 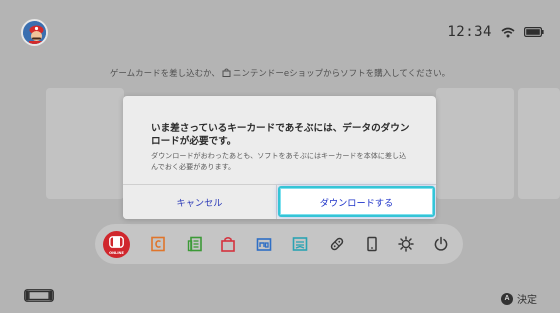 I want to click on dialog-title: いま差さっているキーカードであそぶには、データのダウンロードが必要です。, so click(x=280, y=135).